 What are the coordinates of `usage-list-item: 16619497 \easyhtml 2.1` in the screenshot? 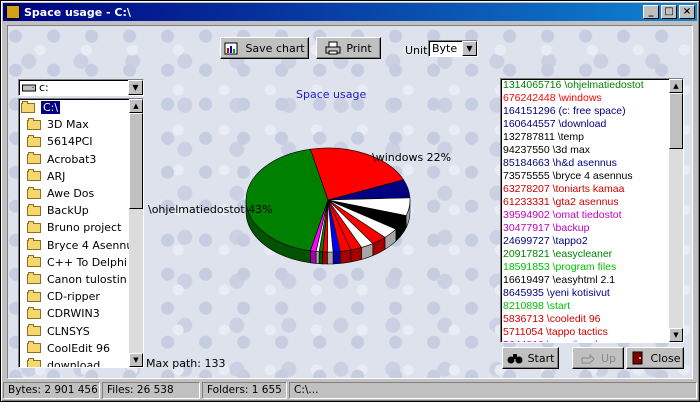 It's located at (592, 280).